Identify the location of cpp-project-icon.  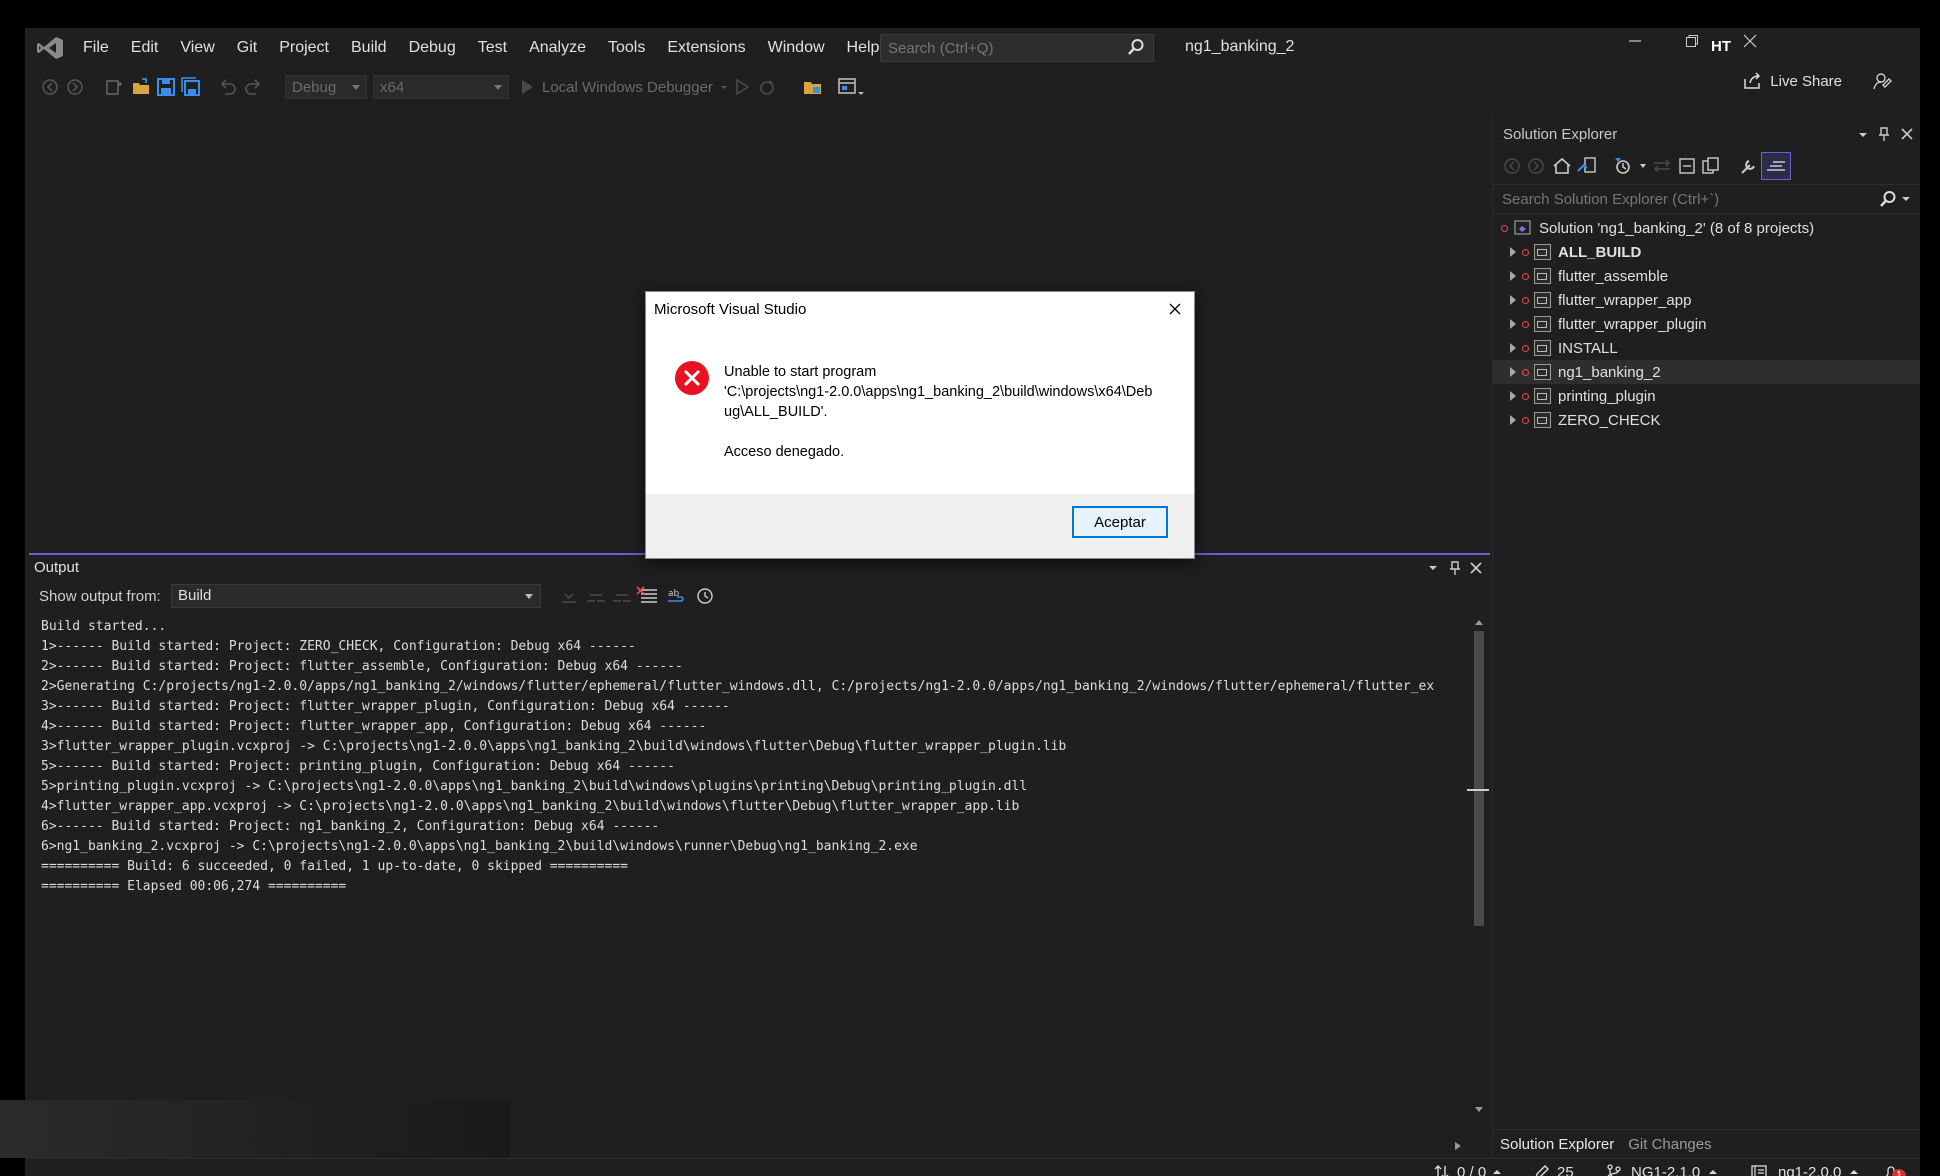
(1542, 276).